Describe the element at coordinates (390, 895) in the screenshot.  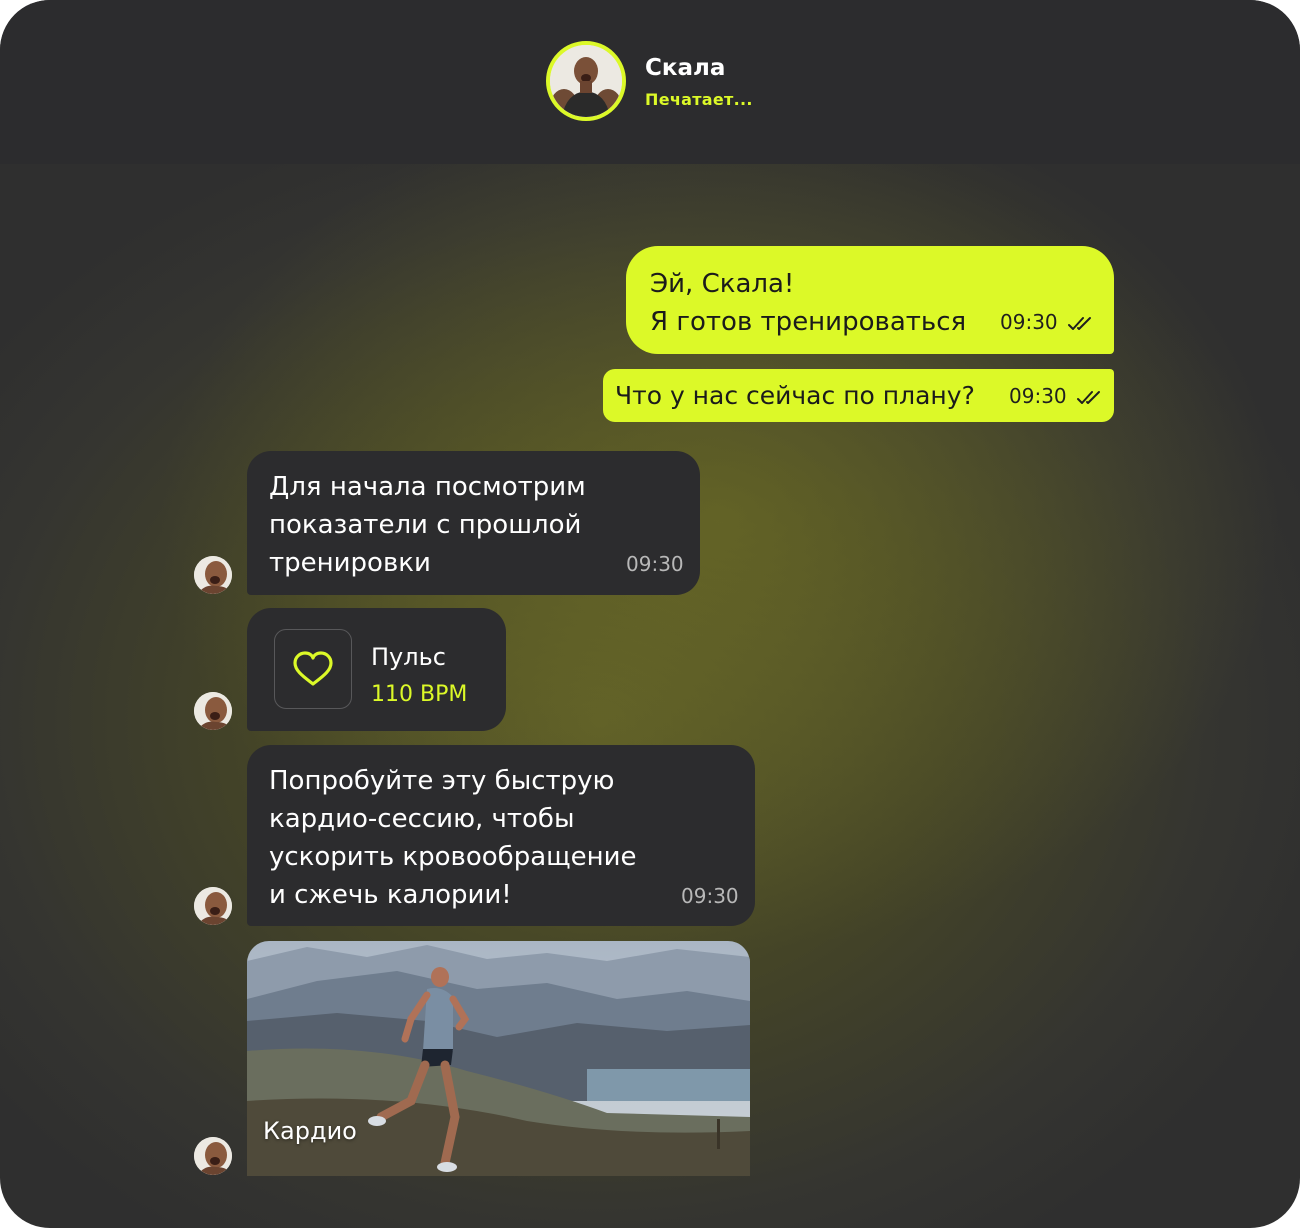
I see `message-line: и сжечь калории!` at that location.